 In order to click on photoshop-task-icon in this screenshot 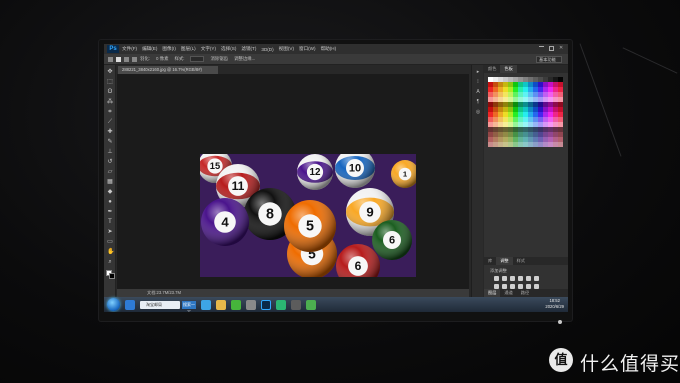, I will do `click(266, 304)`.